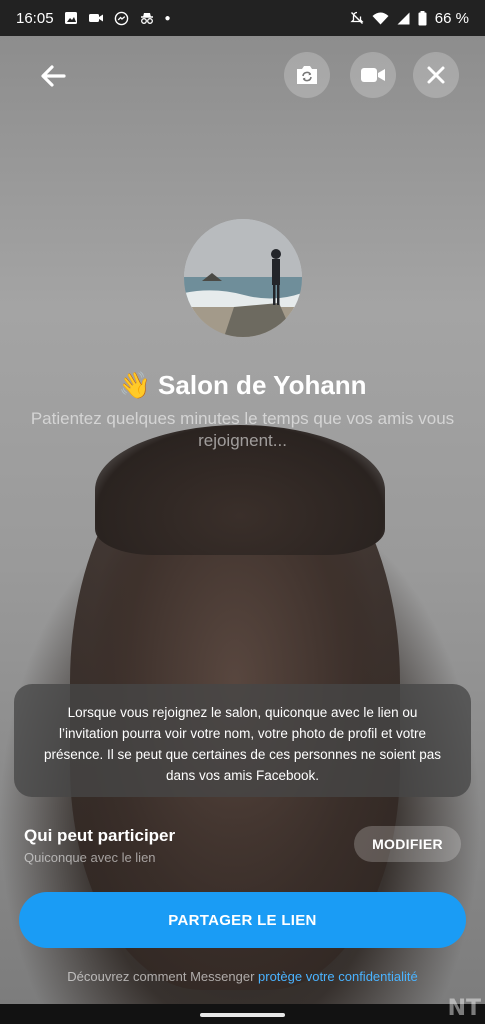  Describe the element at coordinates (242, 920) in the screenshot. I see `share-link-button: PARTAGER LE LIEN` at that location.